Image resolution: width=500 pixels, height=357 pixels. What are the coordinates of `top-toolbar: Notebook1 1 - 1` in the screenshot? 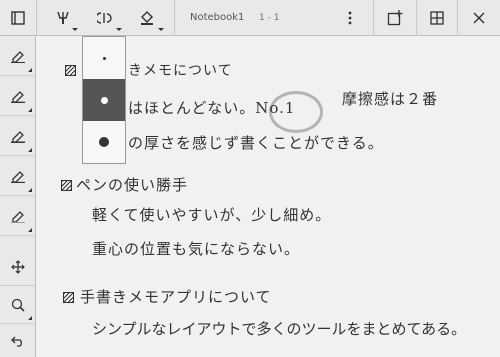 It's located at (250, 18).